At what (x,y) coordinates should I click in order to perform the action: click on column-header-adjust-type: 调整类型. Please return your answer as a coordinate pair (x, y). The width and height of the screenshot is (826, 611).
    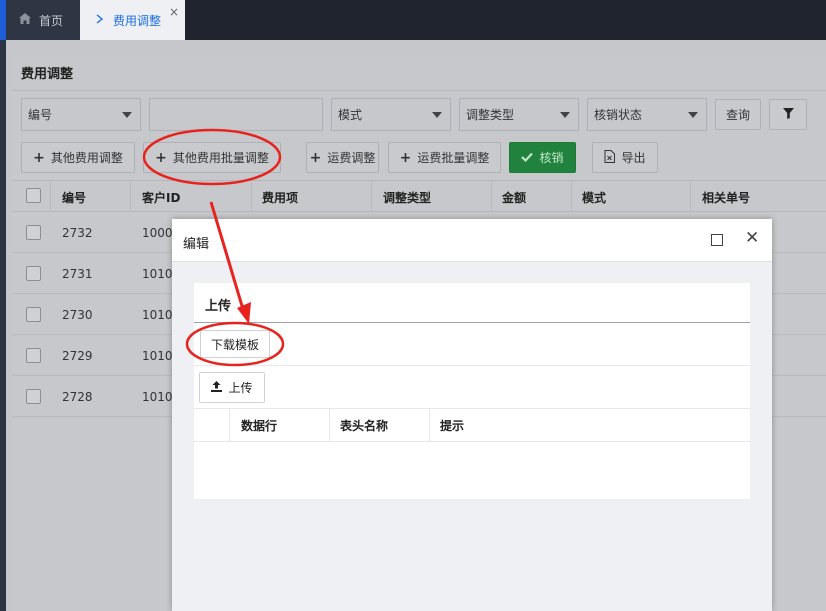
    Looking at the image, I should click on (407, 198).